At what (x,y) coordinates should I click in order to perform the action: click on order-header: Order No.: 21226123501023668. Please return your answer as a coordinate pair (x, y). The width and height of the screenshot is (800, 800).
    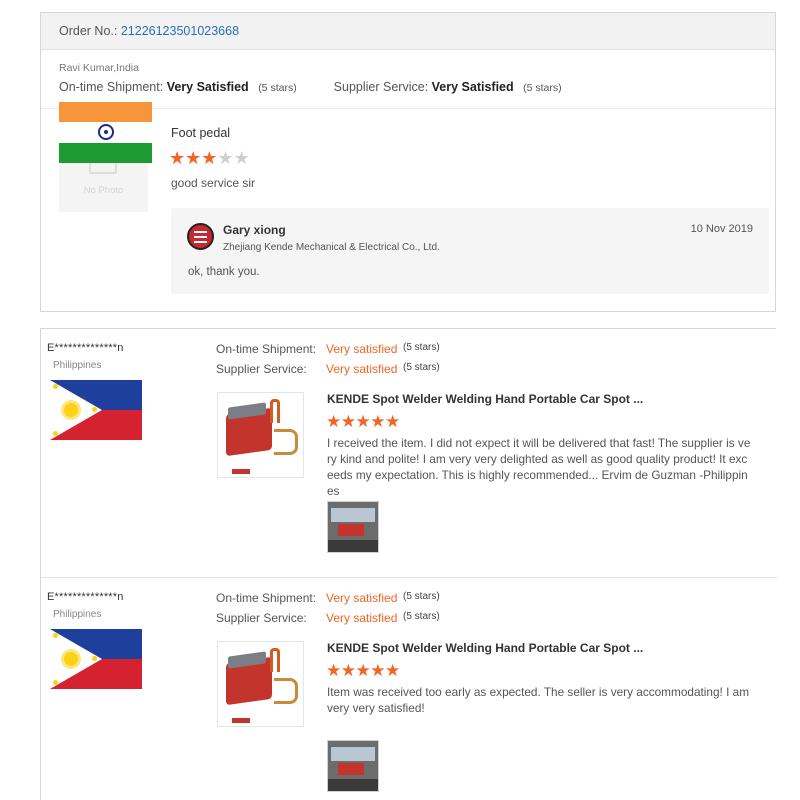
    Looking at the image, I should click on (408, 31).